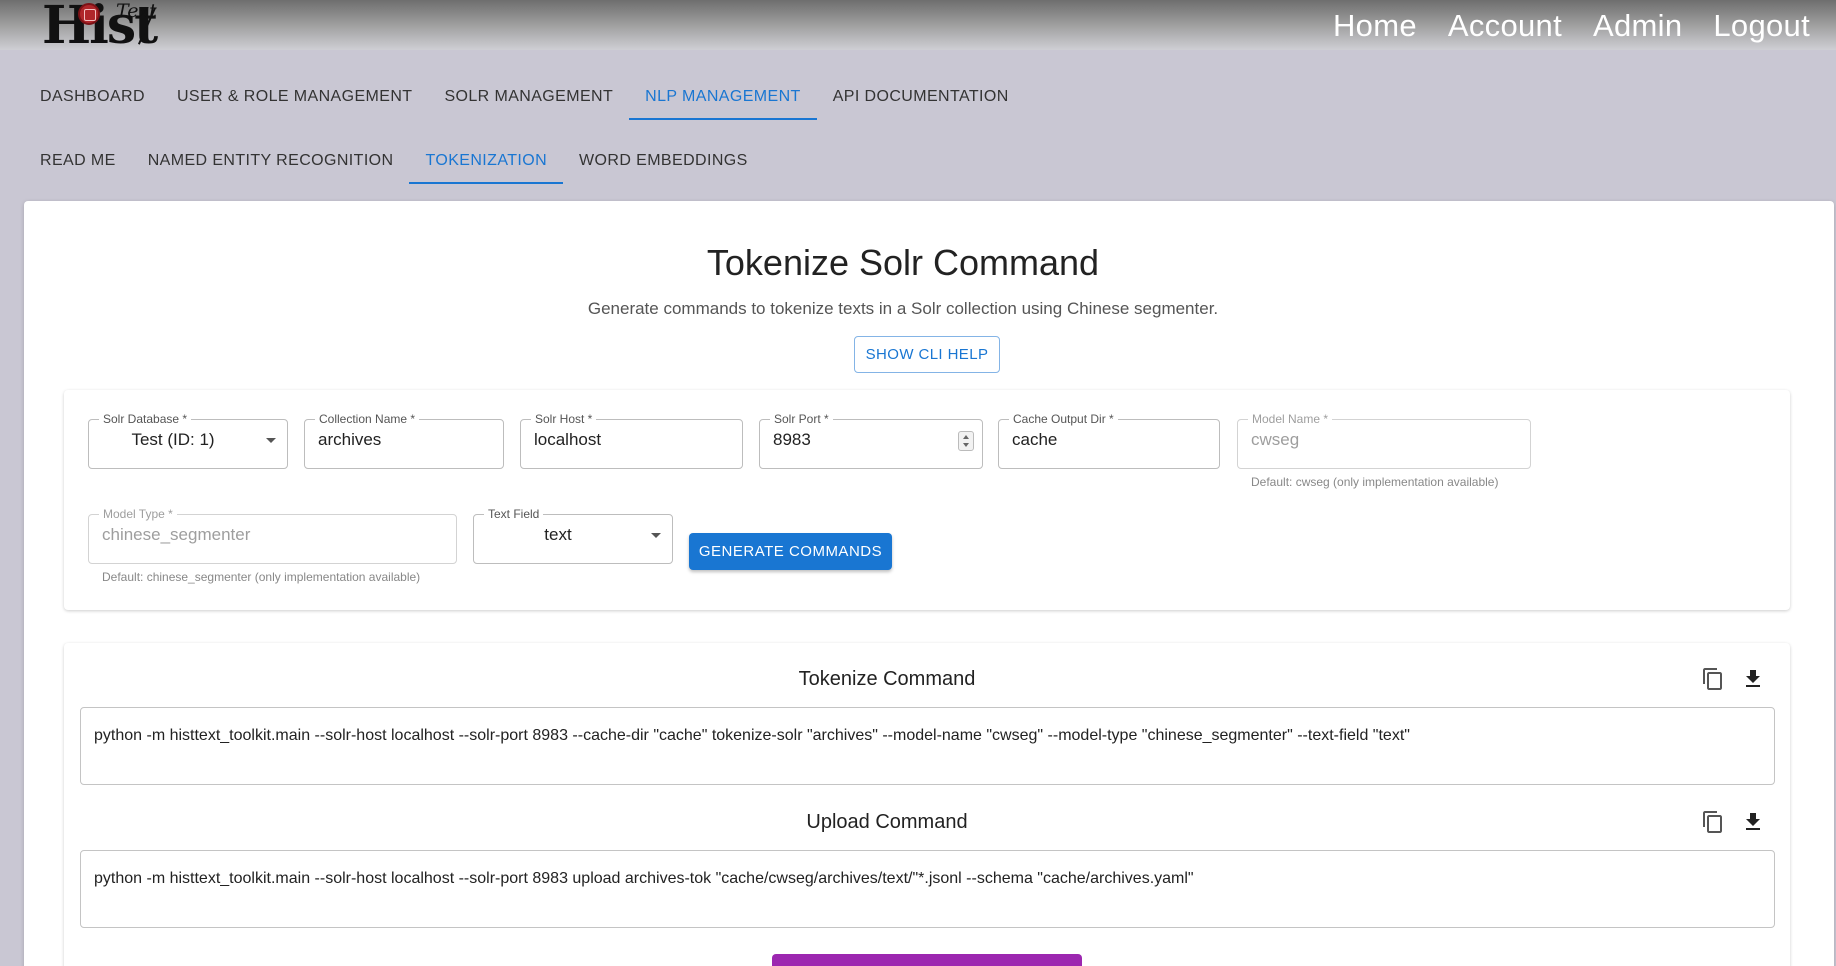 This screenshot has width=1836, height=966. Describe the element at coordinates (564, 419) in the screenshot. I see `solr-host-label: Solr Host *` at that location.